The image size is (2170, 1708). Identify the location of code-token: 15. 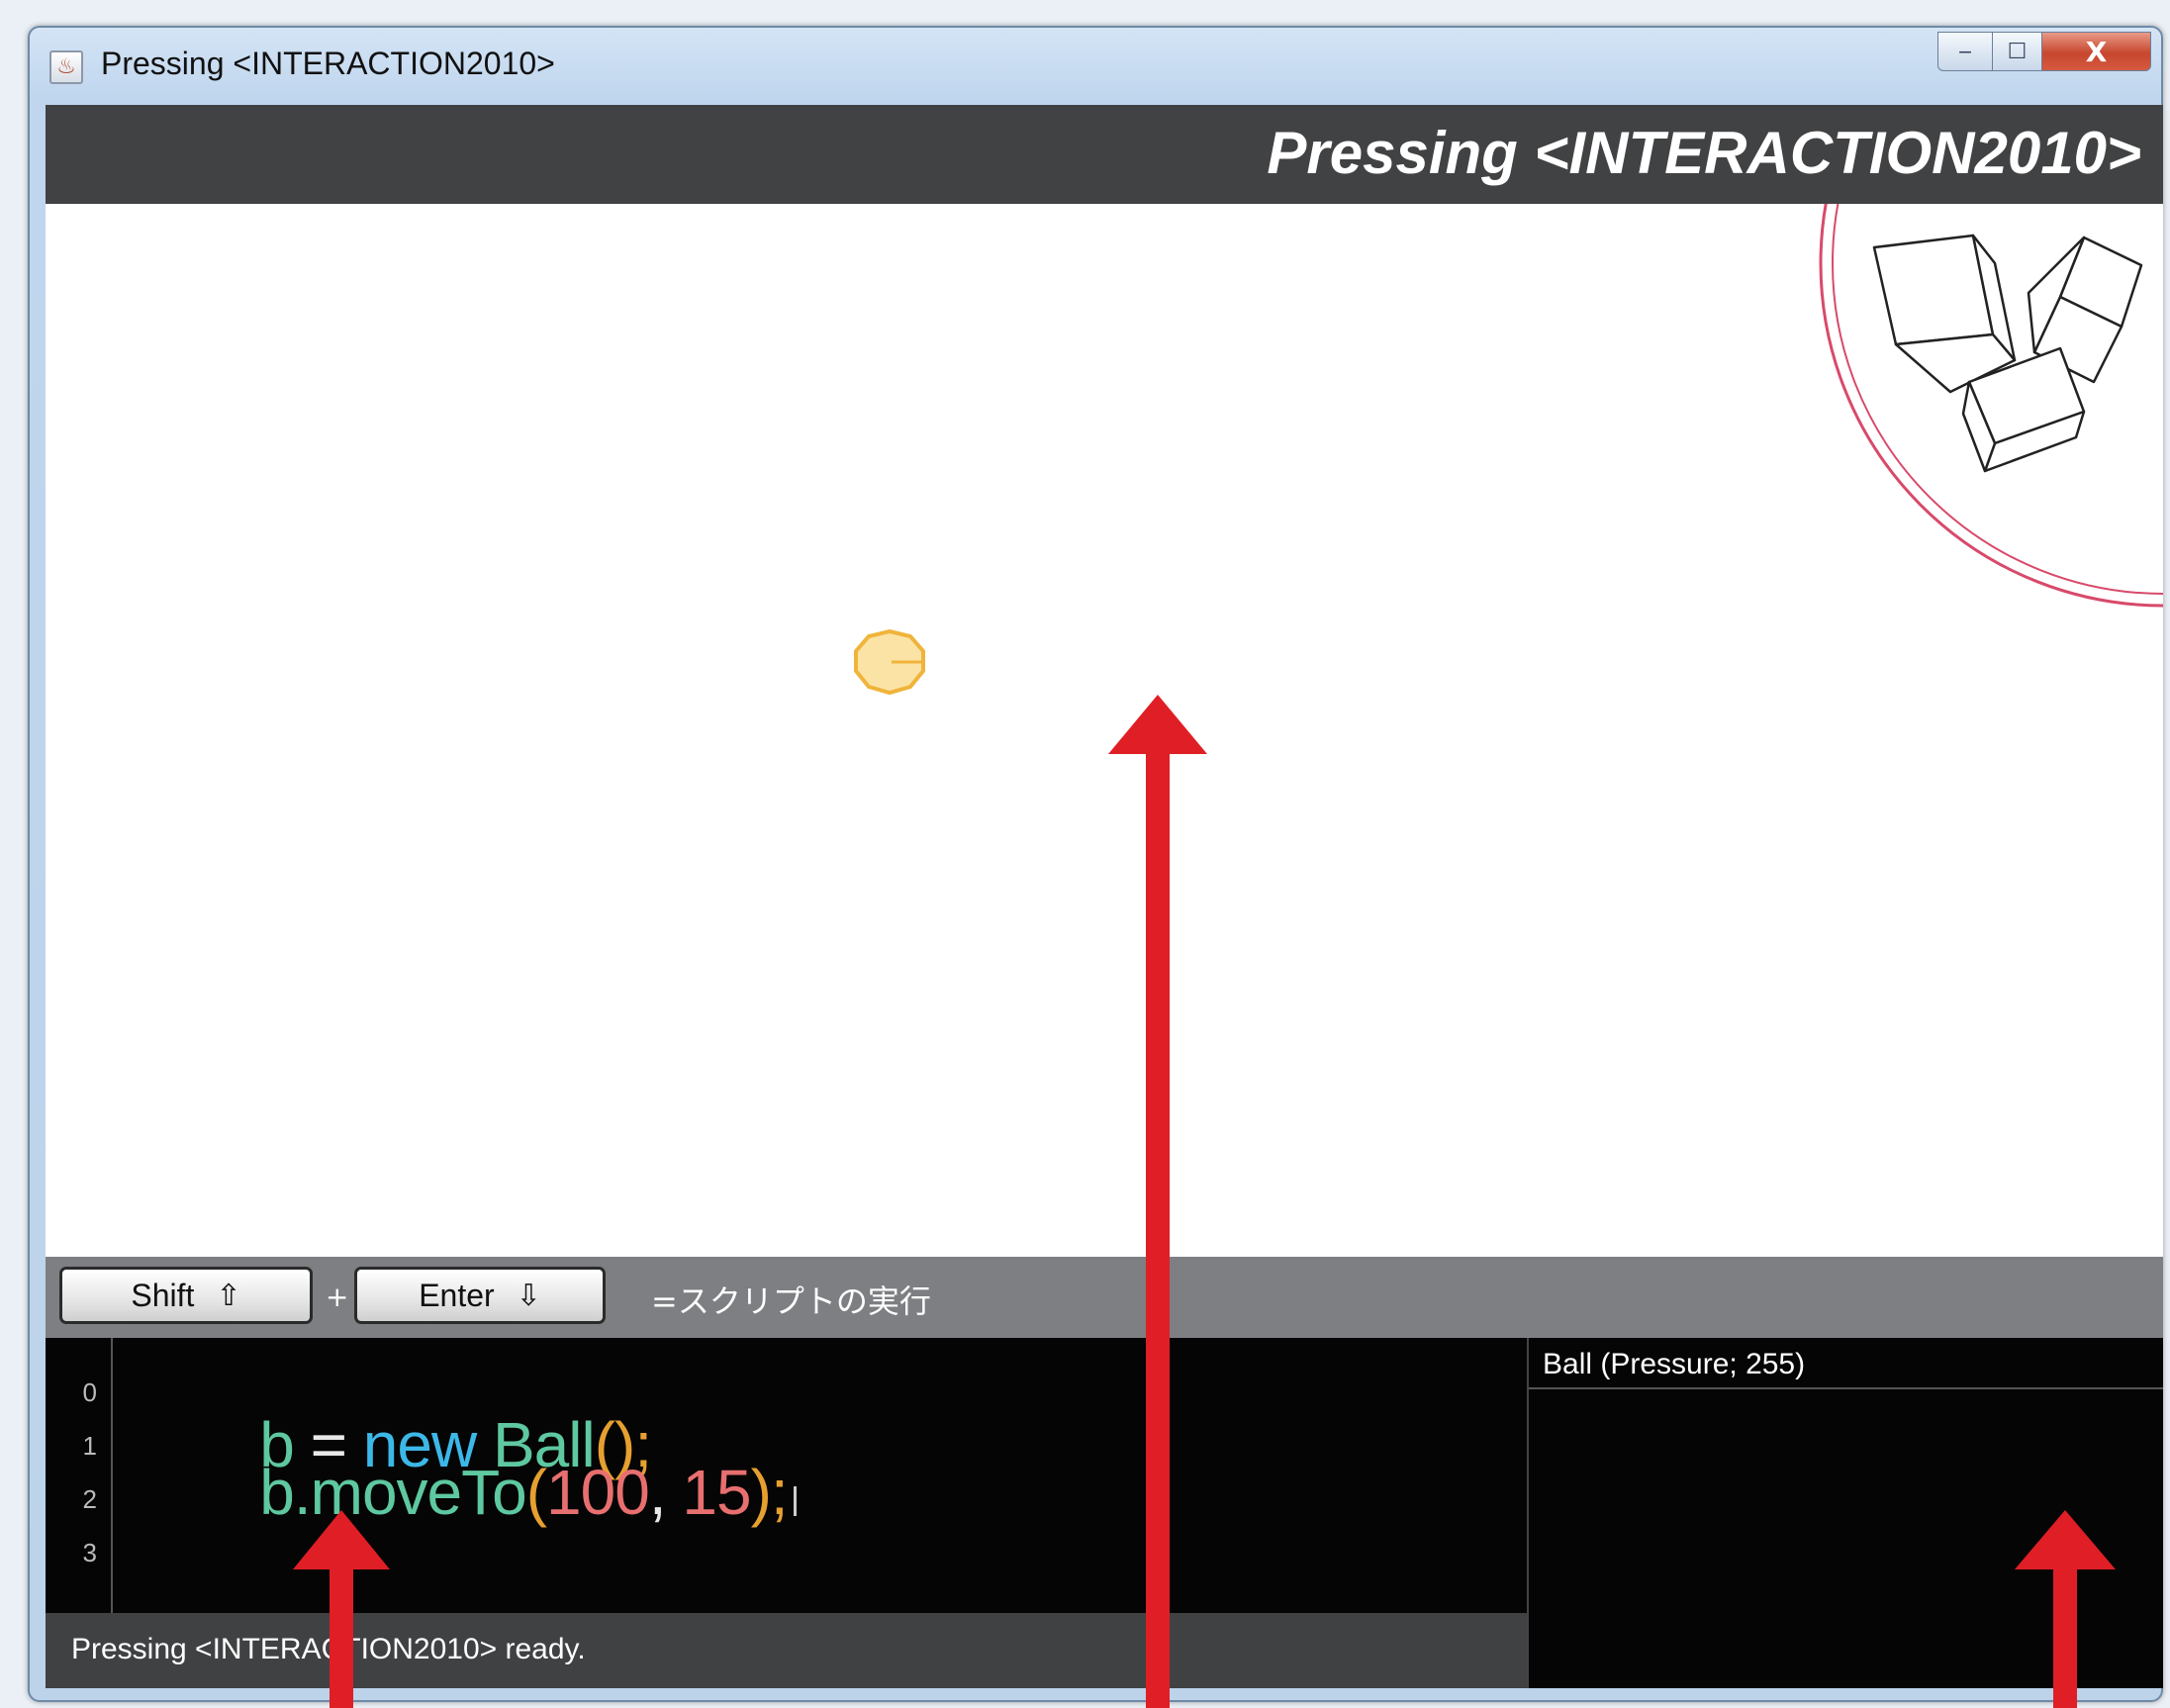
(716, 1492).